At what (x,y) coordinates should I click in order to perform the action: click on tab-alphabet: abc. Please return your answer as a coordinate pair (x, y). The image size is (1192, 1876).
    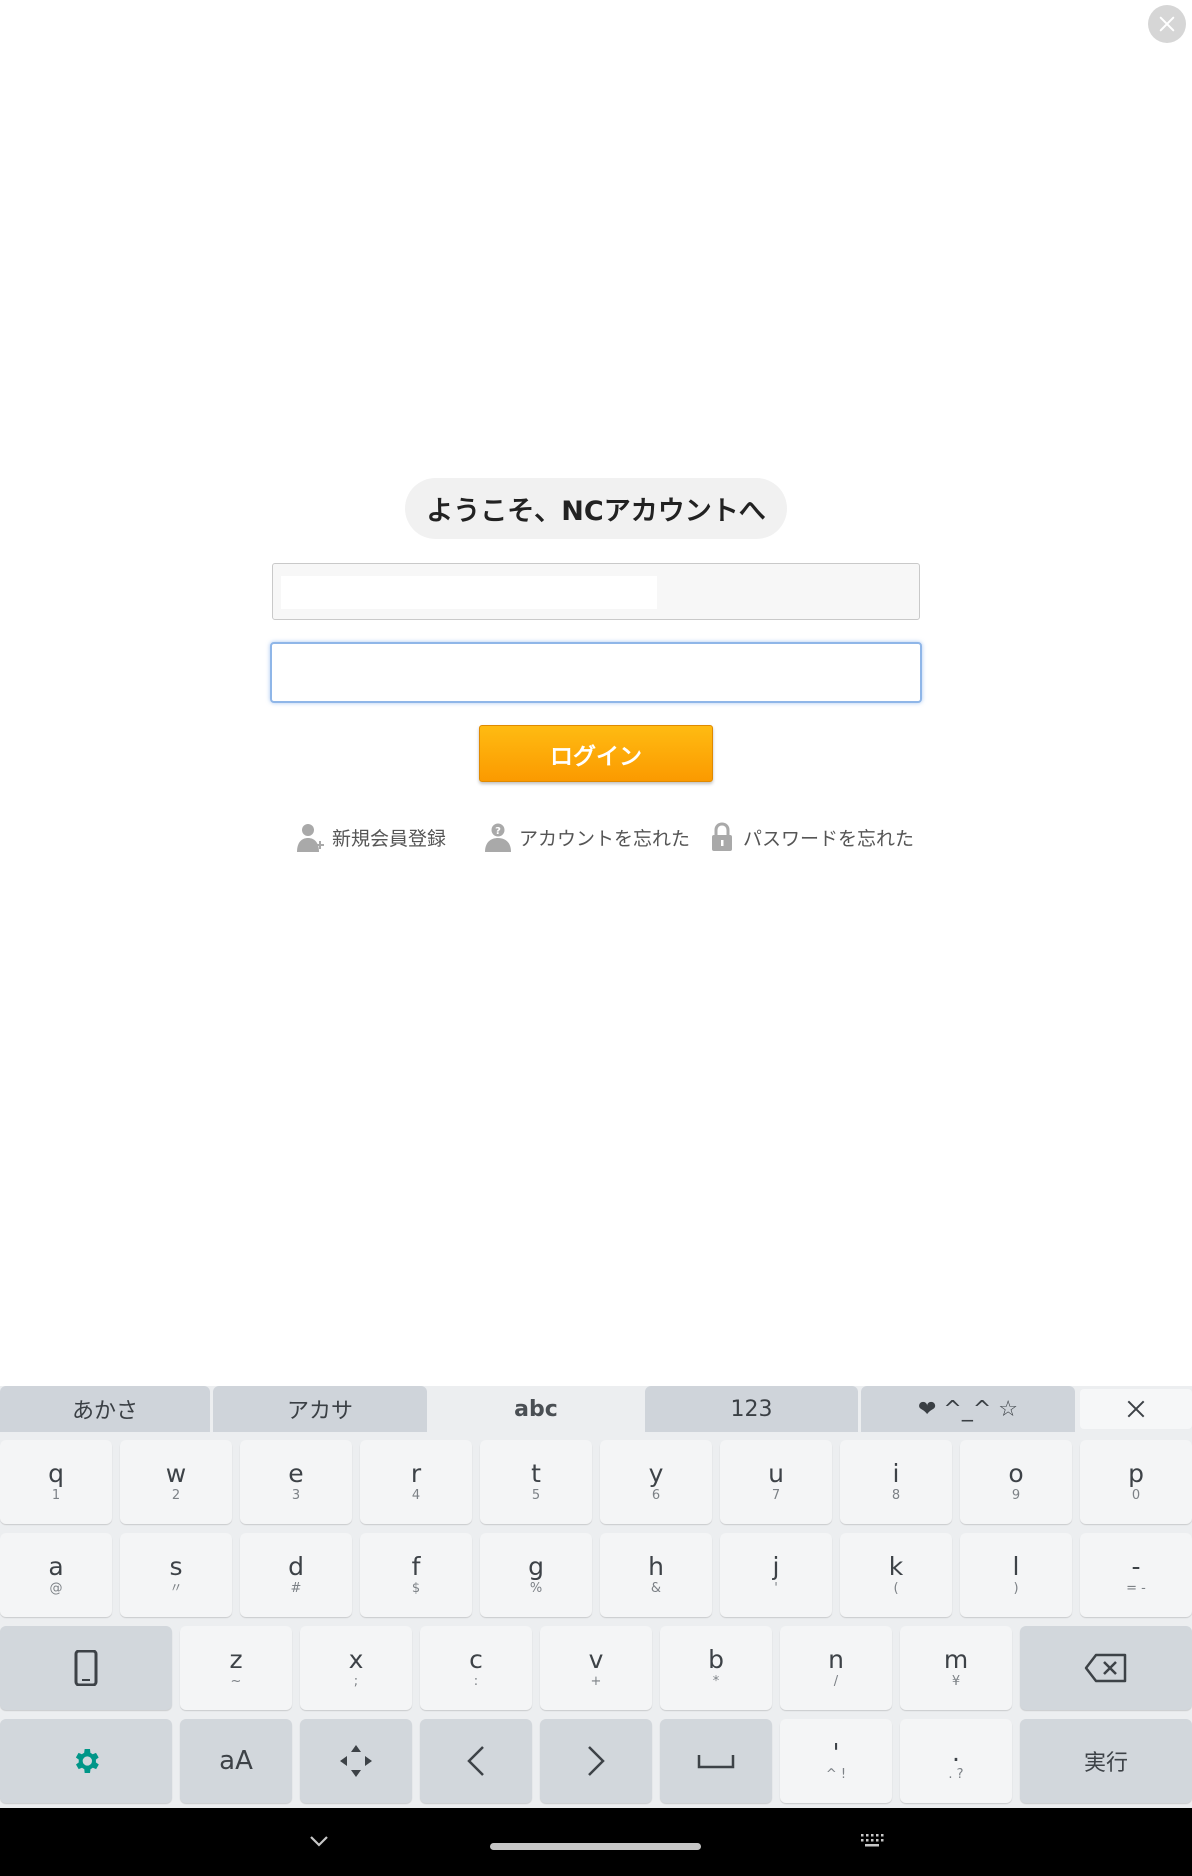
    Looking at the image, I should click on (536, 1409).